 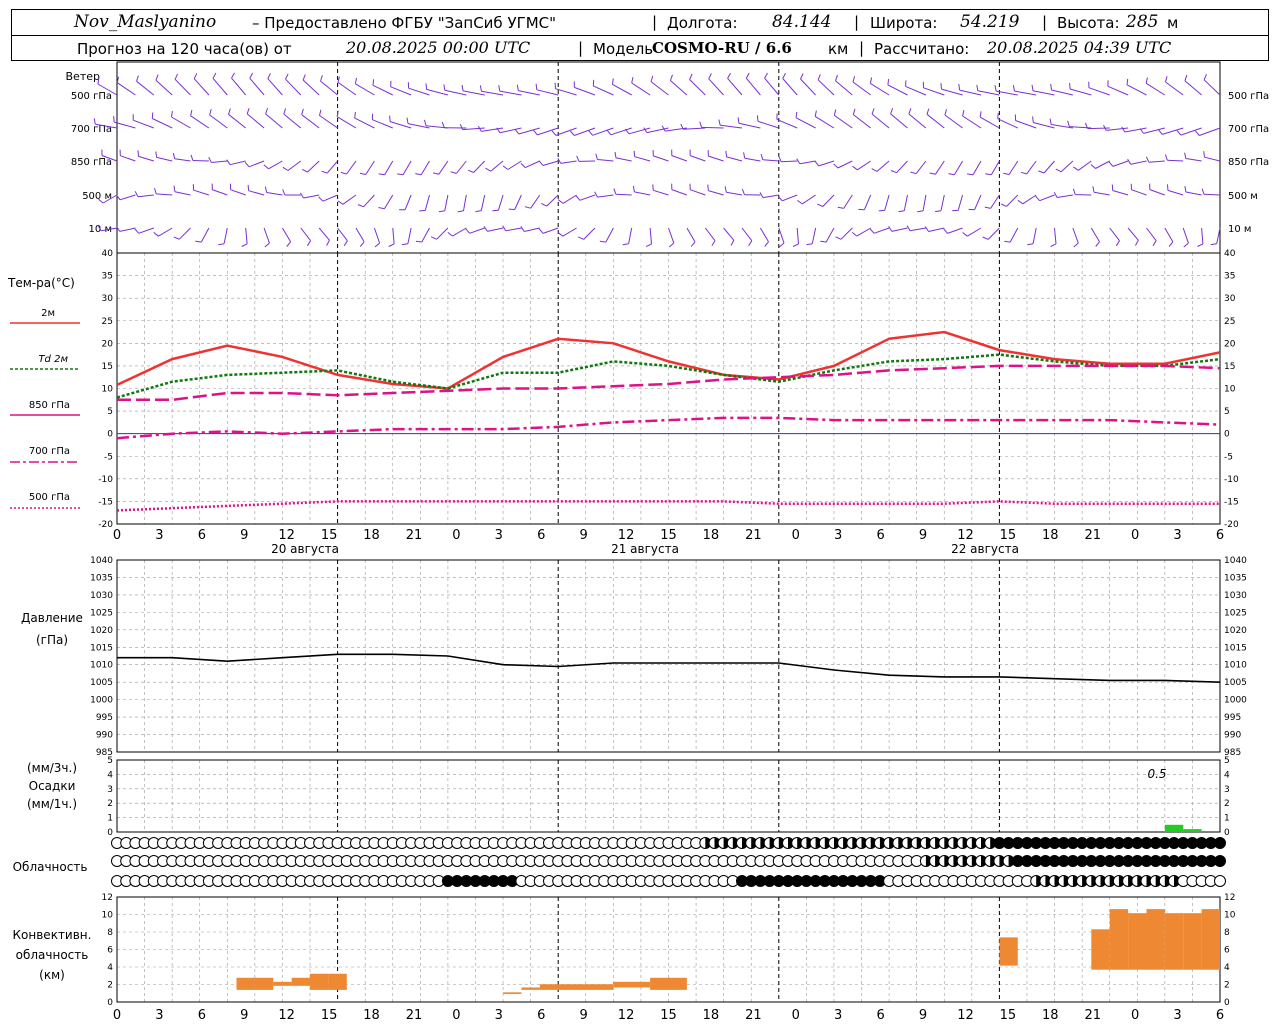 I want to click on temp-ytick-label: 5, so click(x=110, y=412).